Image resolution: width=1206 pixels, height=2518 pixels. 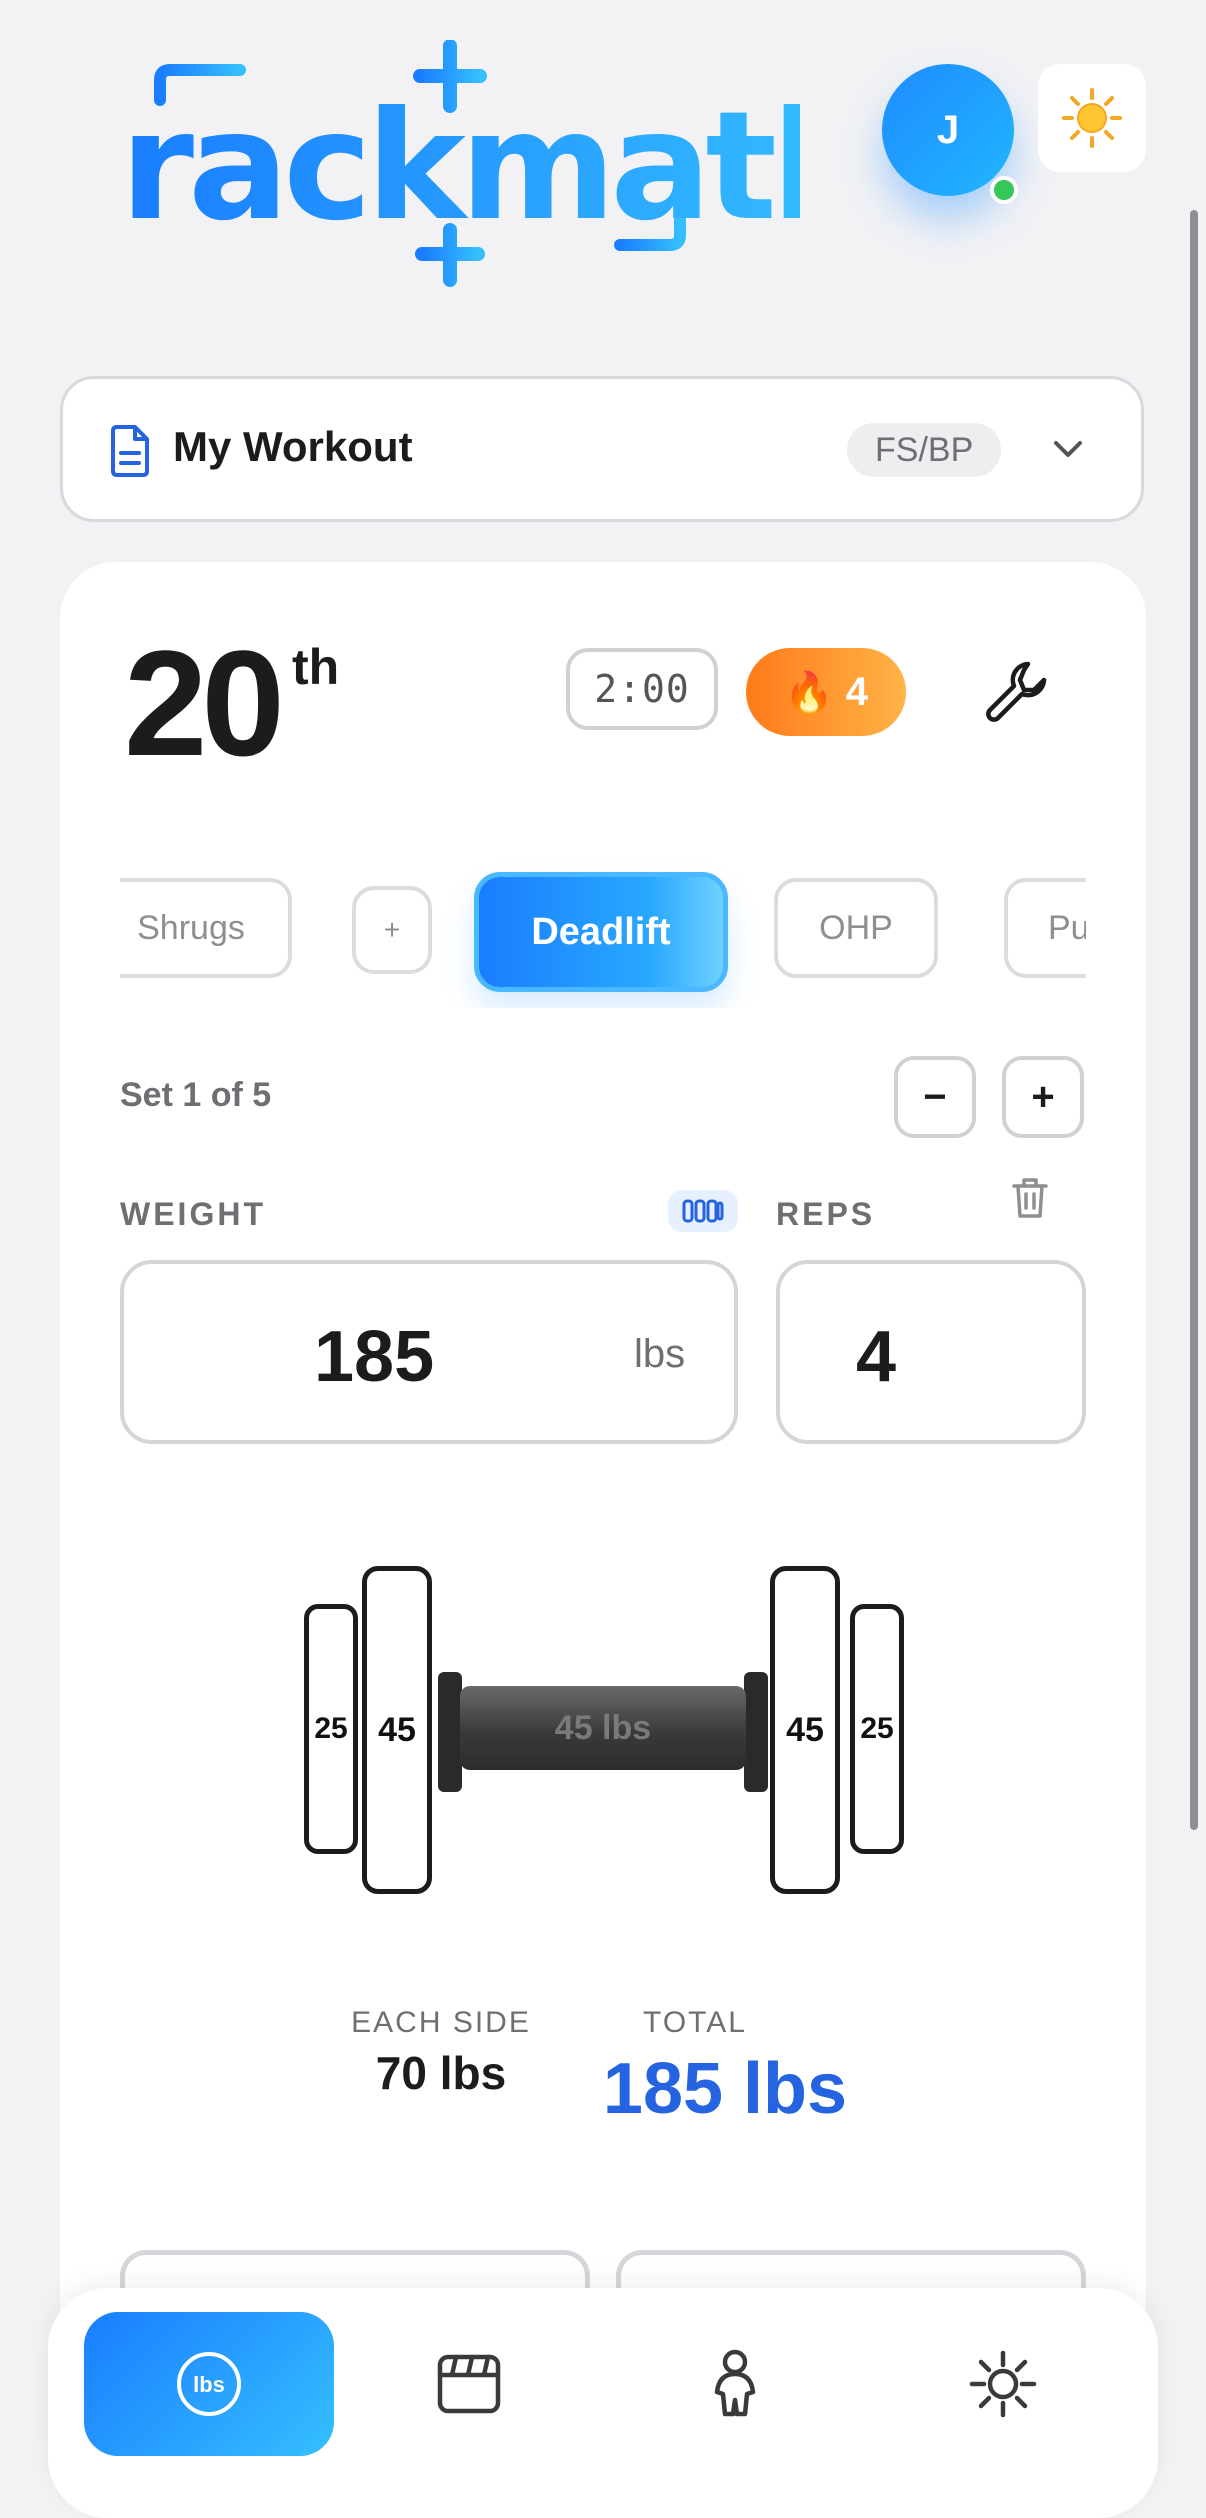 What do you see at coordinates (1016, 692) in the screenshot?
I see `wrench-icon` at bounding box center [1016, 692].